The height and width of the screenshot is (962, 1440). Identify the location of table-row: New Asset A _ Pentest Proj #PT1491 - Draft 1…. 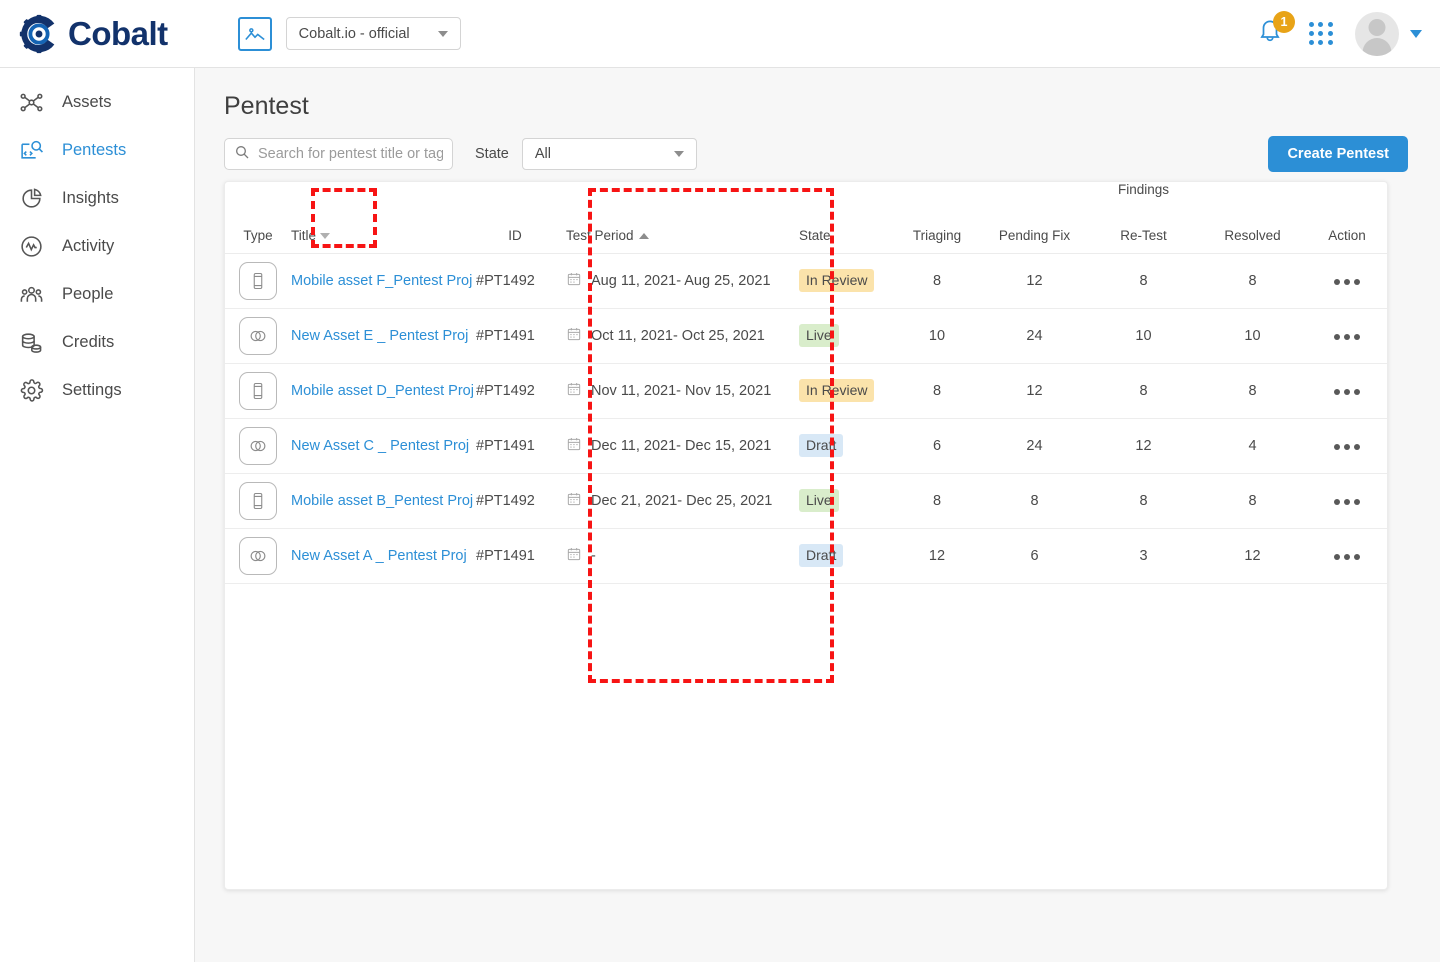
(806, 556).